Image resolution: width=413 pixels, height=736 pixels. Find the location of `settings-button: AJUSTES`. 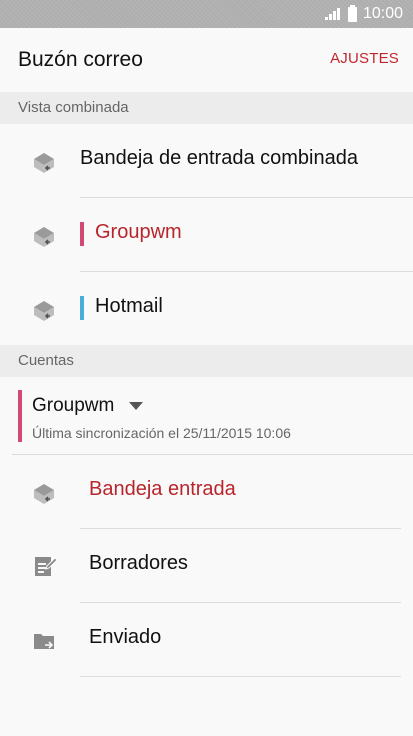

settings-button: AJUSTES is located at coordinates (364, 58).